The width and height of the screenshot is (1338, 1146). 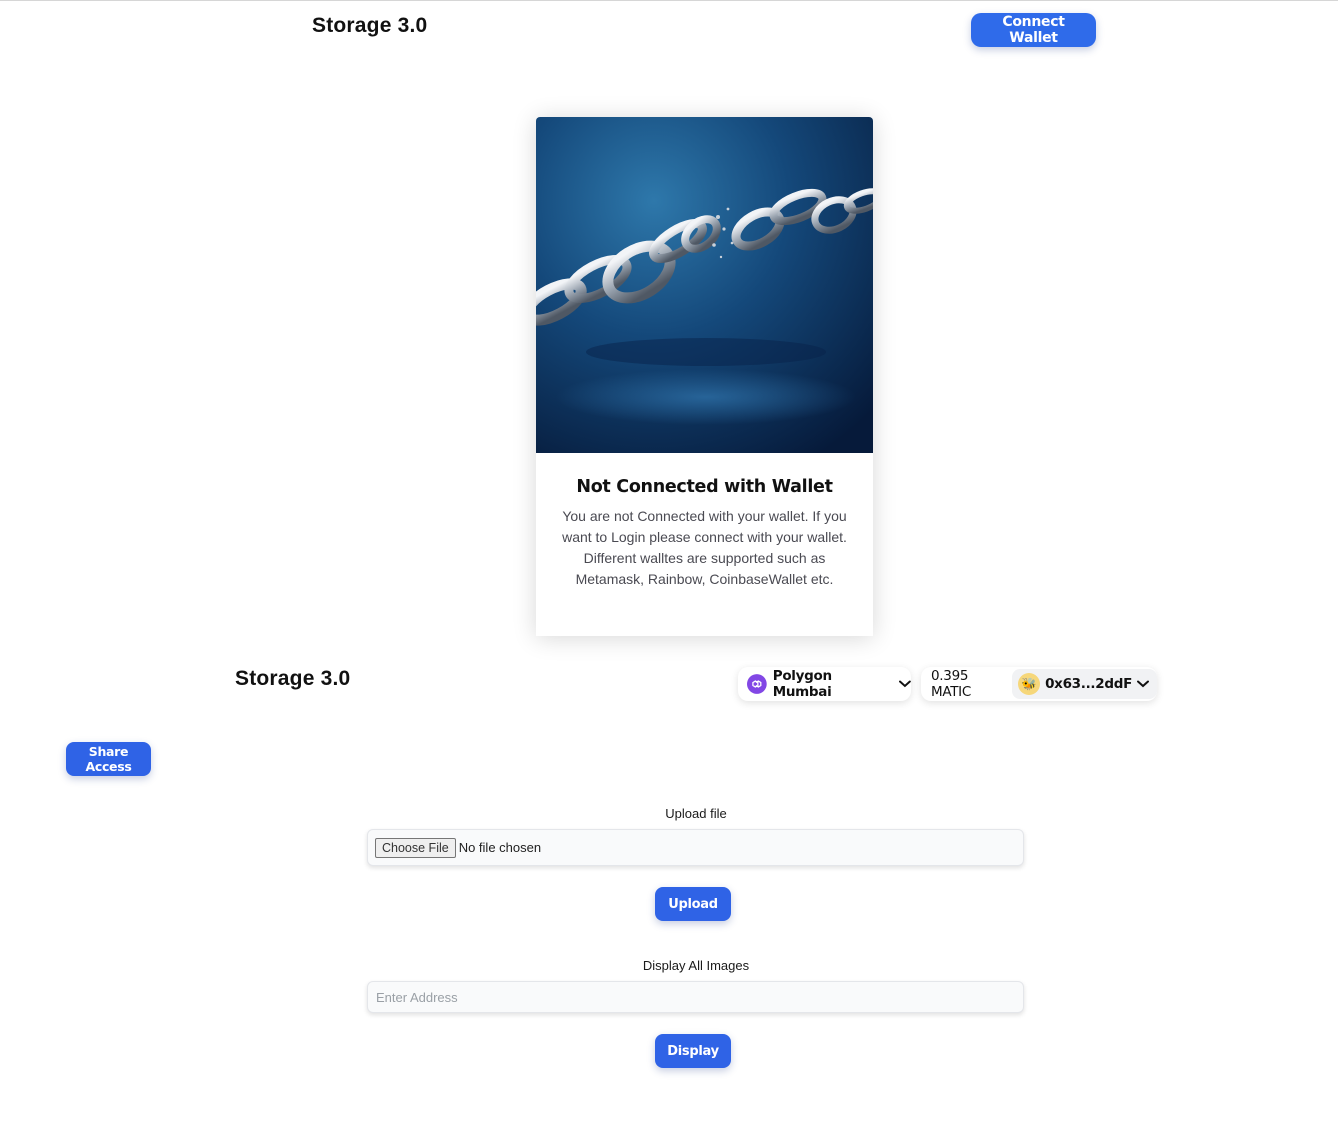 I want to click on upload-button: Upload, so click(x=693, y=904).